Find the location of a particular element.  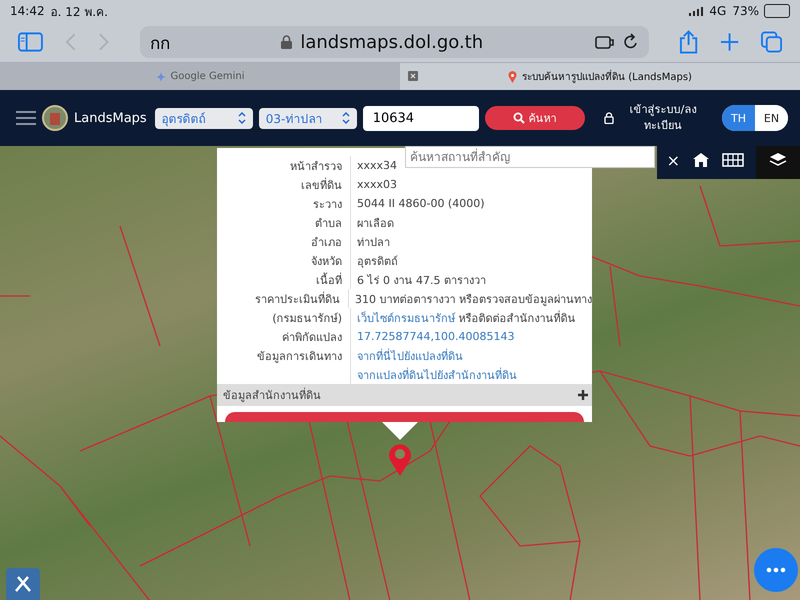

reload-icon is located at coordinates (630, 42).